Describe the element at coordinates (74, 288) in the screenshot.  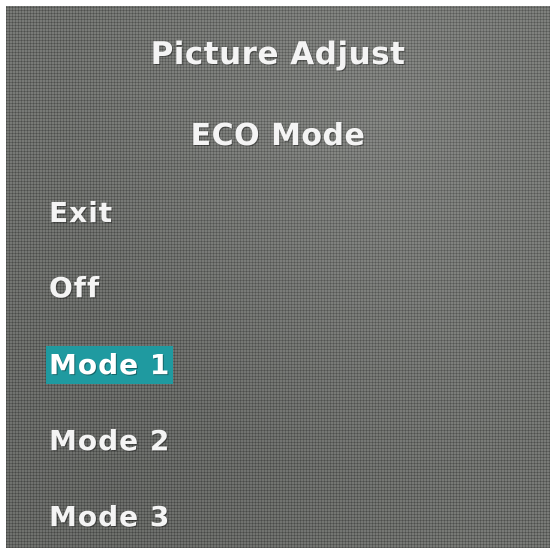
I see `menu-item-off: Off` at that location.